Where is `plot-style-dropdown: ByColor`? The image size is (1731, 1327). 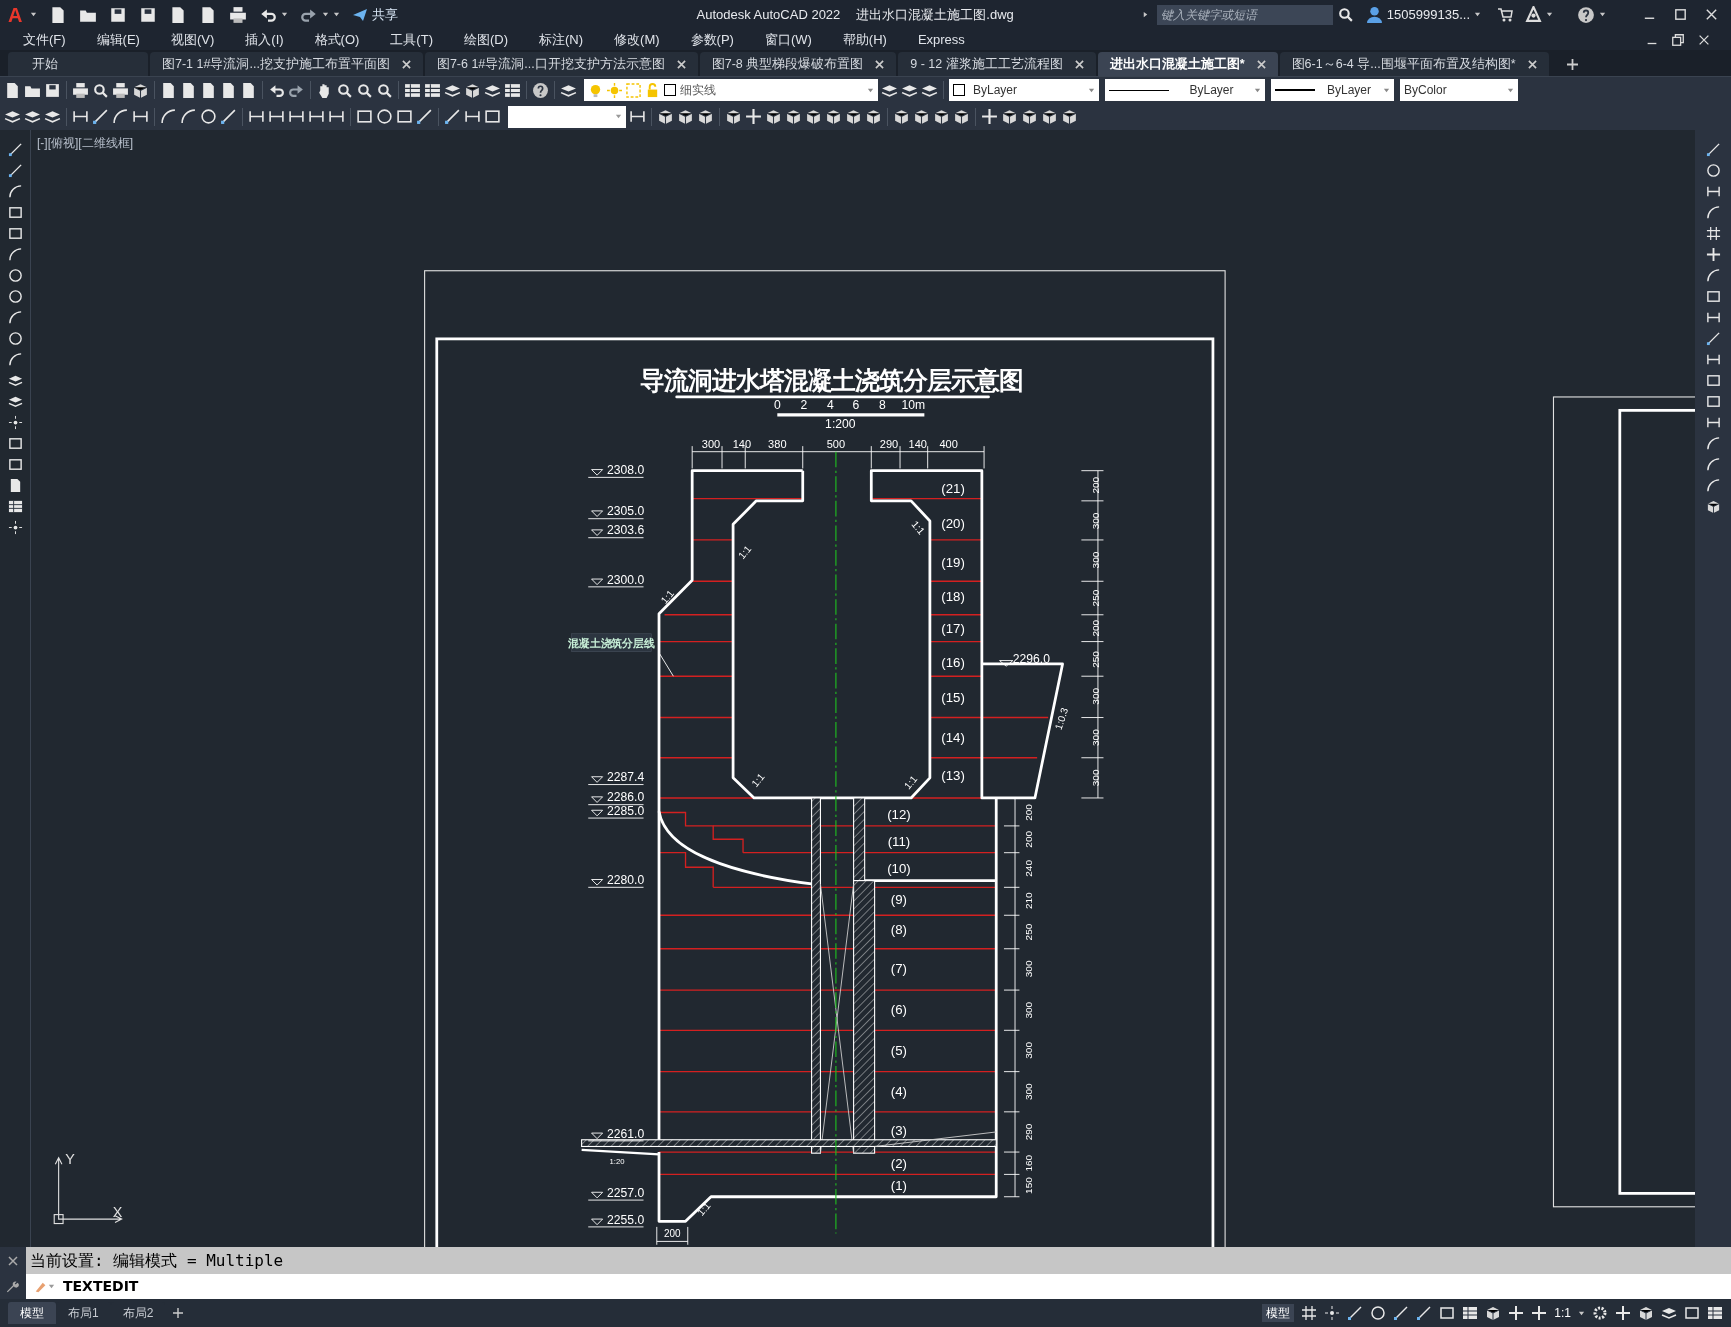 plot-style-dropdown: ByColor is located at coordinates (1459, 90).